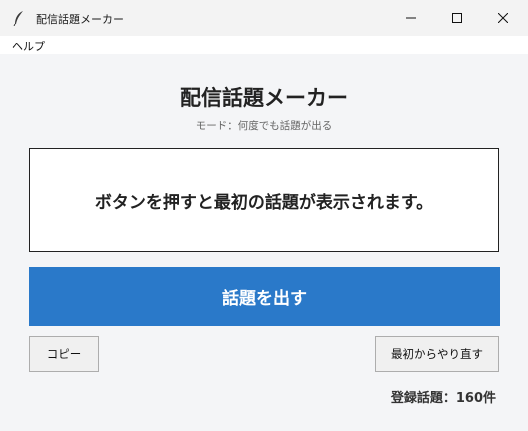 The width and height of the screenshot is (528, 431). I want to click on close-icon, so click(503, 18).